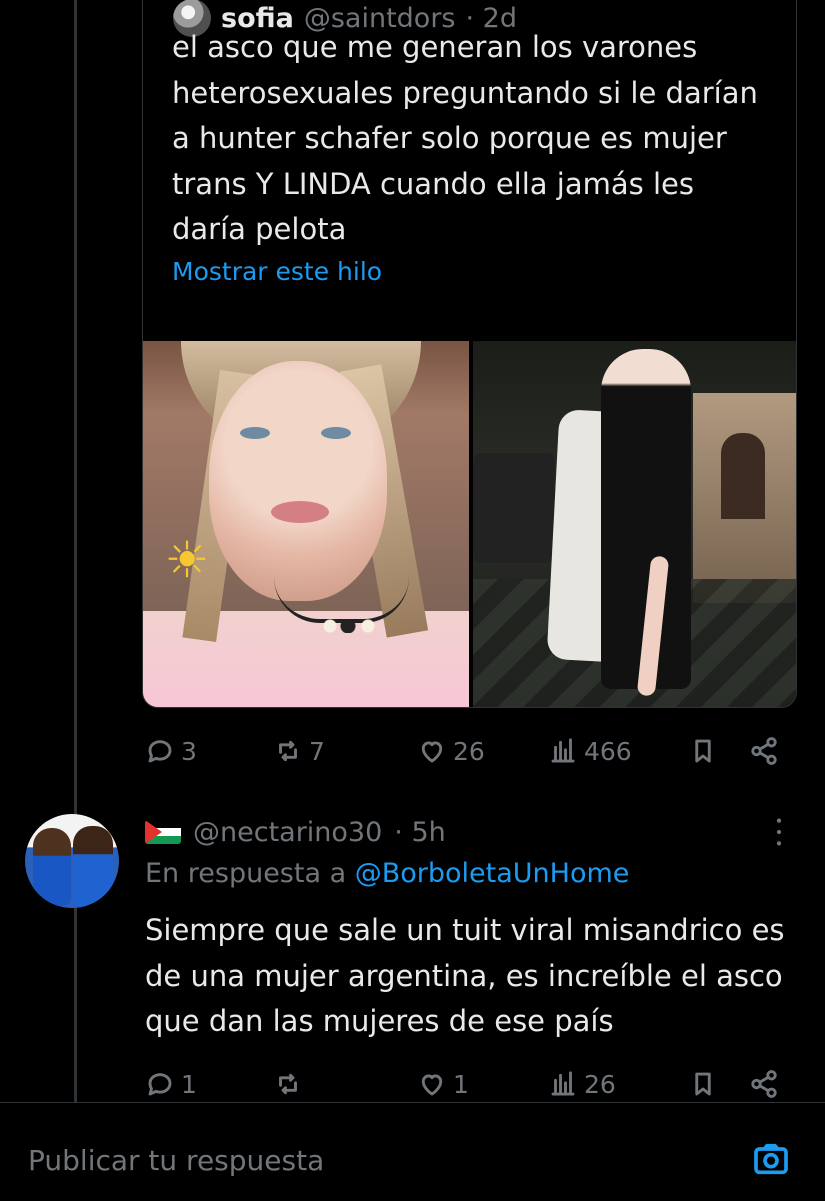 Image resolution: width=825 pixels, height=1201 pixels. I want to click on repost-action: 7, so click(299, 751).